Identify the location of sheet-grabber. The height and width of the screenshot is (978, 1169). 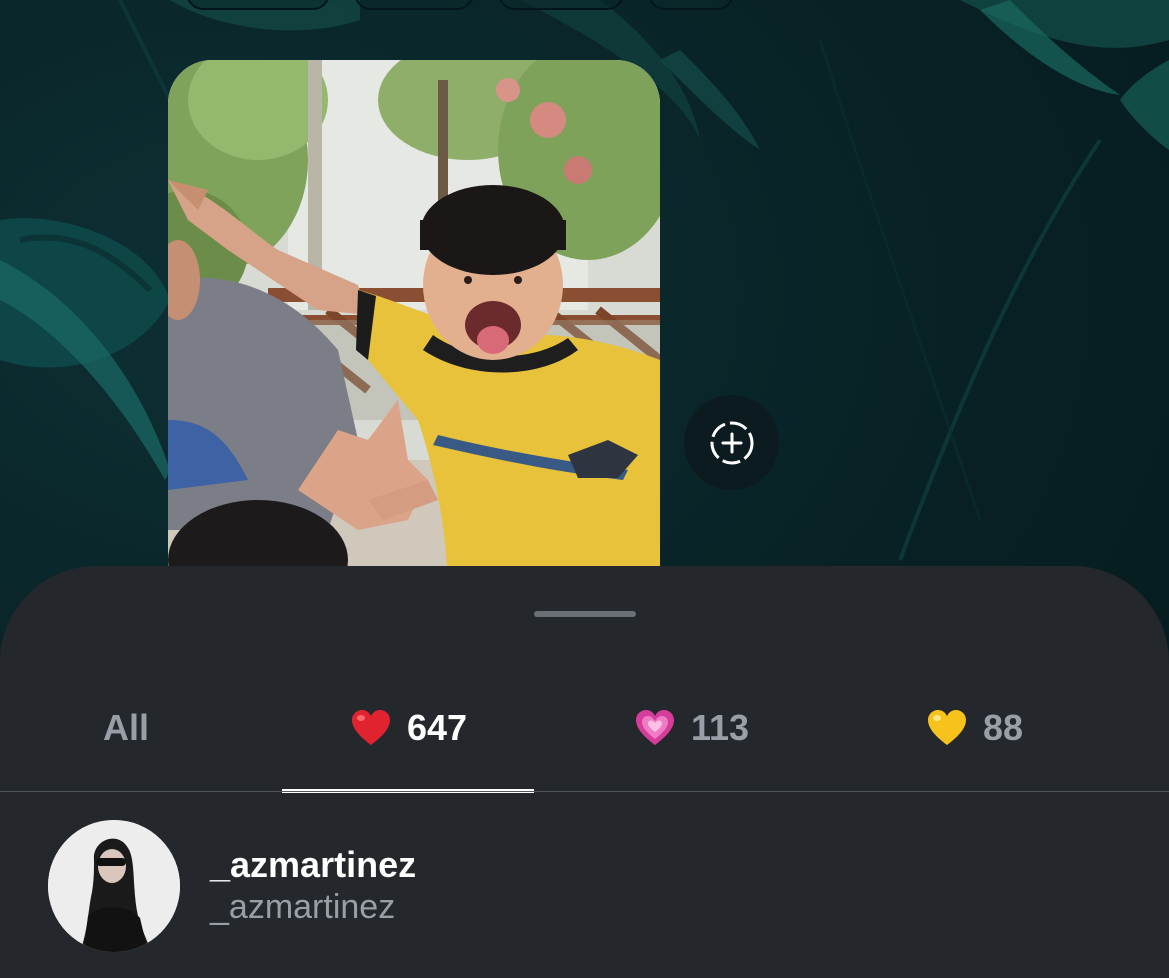
(585, 614).